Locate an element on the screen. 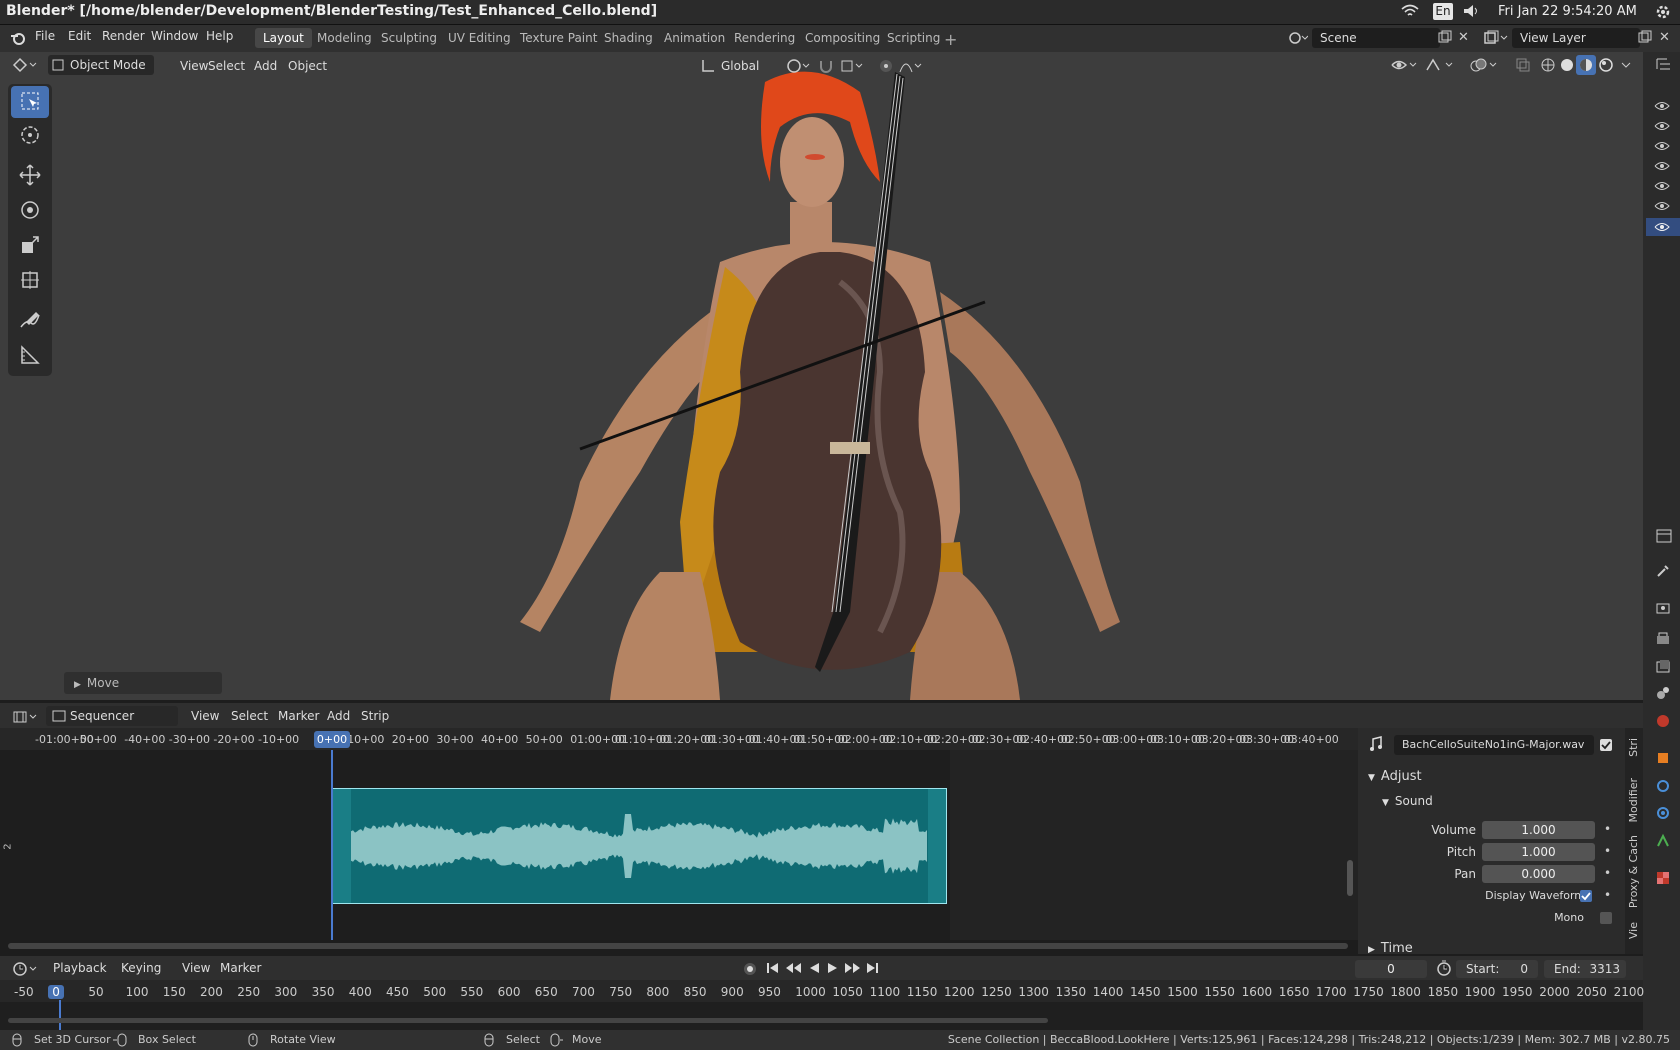  seq-menu-add: Add is located at coordinates (338, 716).